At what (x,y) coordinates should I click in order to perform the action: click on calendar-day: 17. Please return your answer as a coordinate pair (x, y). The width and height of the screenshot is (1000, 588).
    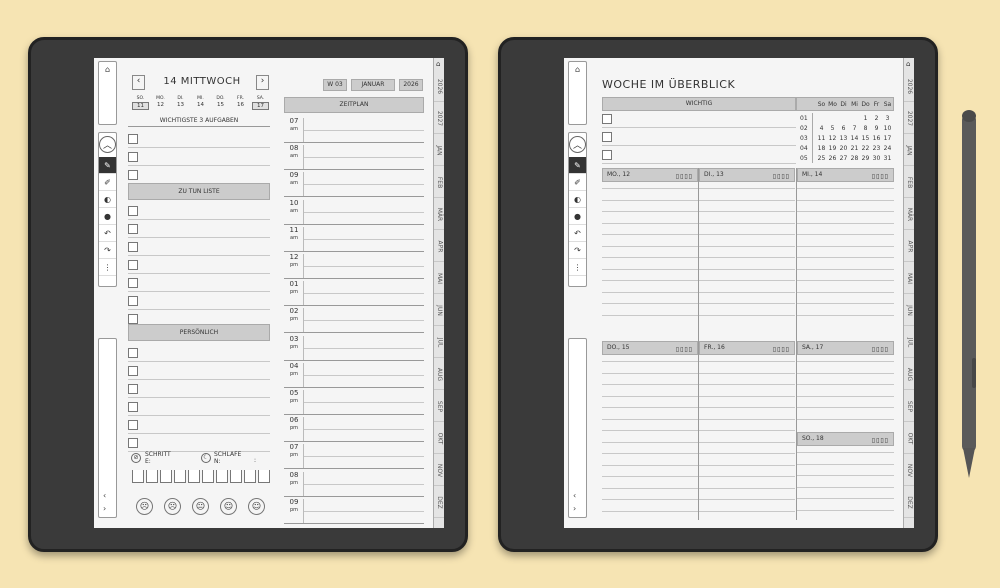
    Looking at the image, I should click on (887, 138).